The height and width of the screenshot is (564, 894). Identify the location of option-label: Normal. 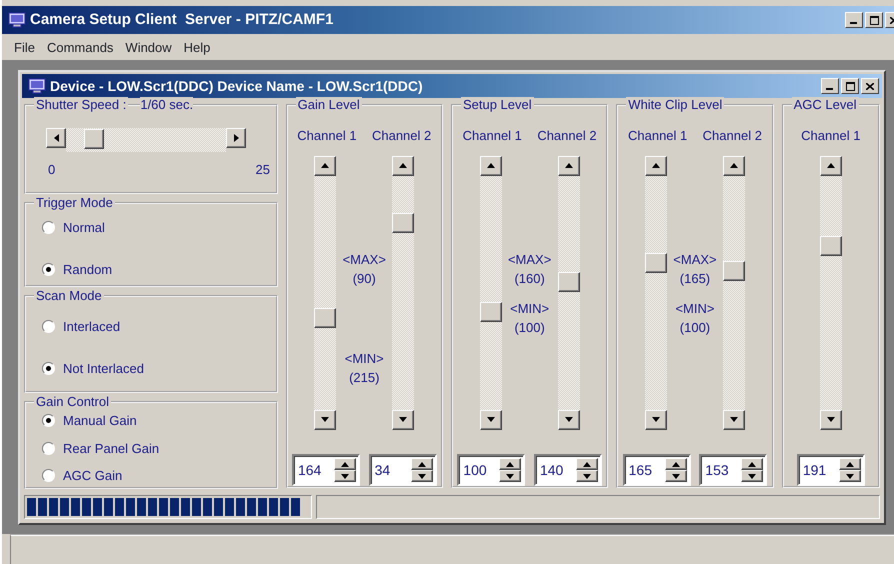
(84, 228).